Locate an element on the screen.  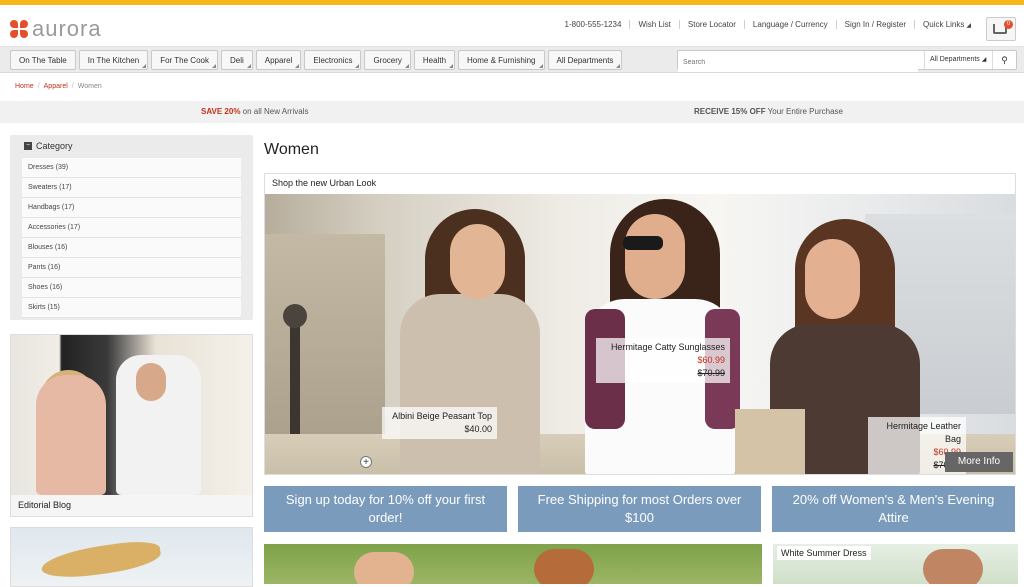
category-item-sweaters: Sweaters (17) is located at coordinates (131, 188).